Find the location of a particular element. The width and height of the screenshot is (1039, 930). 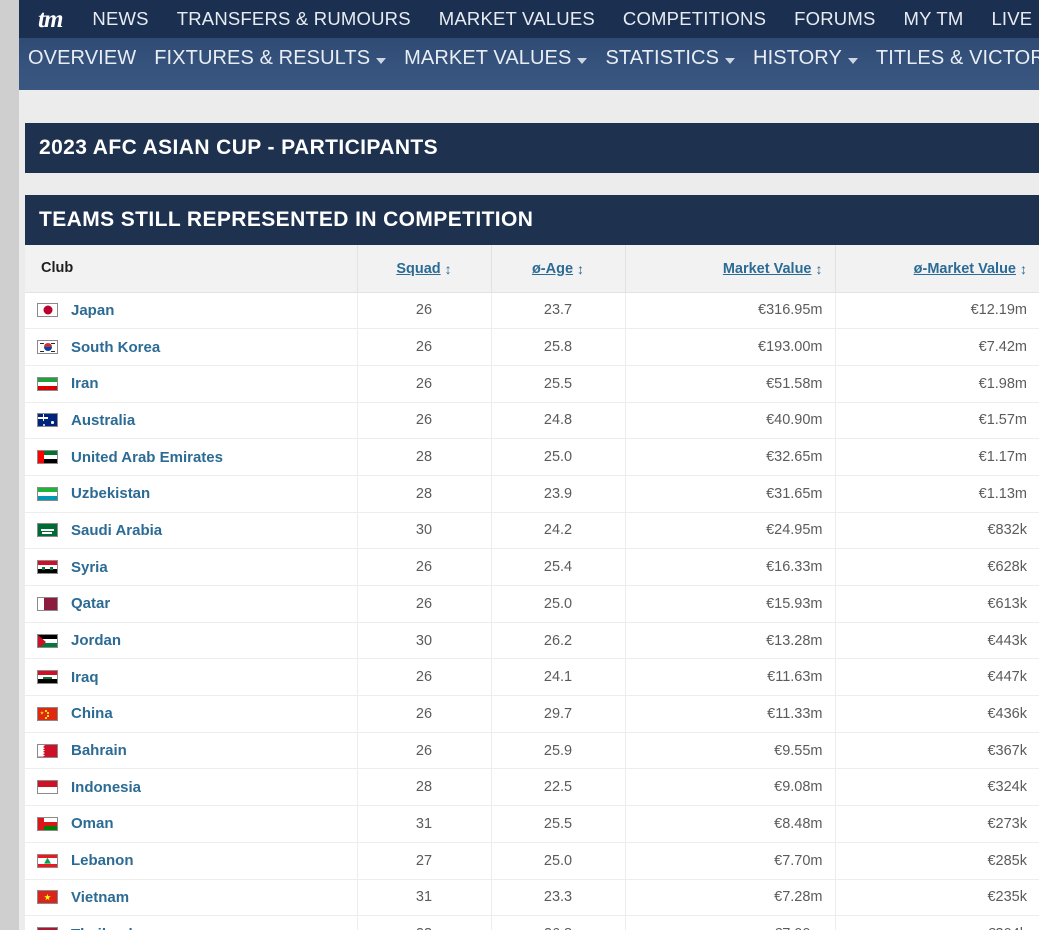

flag-qatar-icon is located at coordinates (47, 603).